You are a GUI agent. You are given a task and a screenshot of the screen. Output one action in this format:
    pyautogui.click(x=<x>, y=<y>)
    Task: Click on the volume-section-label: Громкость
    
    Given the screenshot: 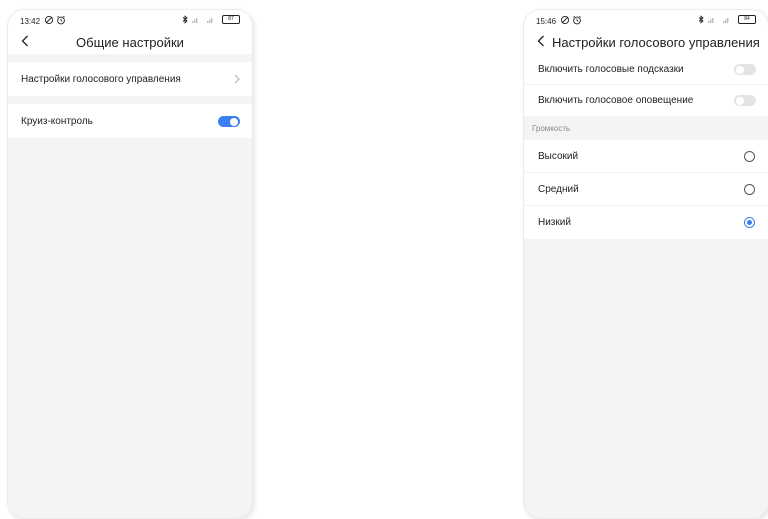 What is the action you would take?
    pyautogui.click(x=551, y=128)
    